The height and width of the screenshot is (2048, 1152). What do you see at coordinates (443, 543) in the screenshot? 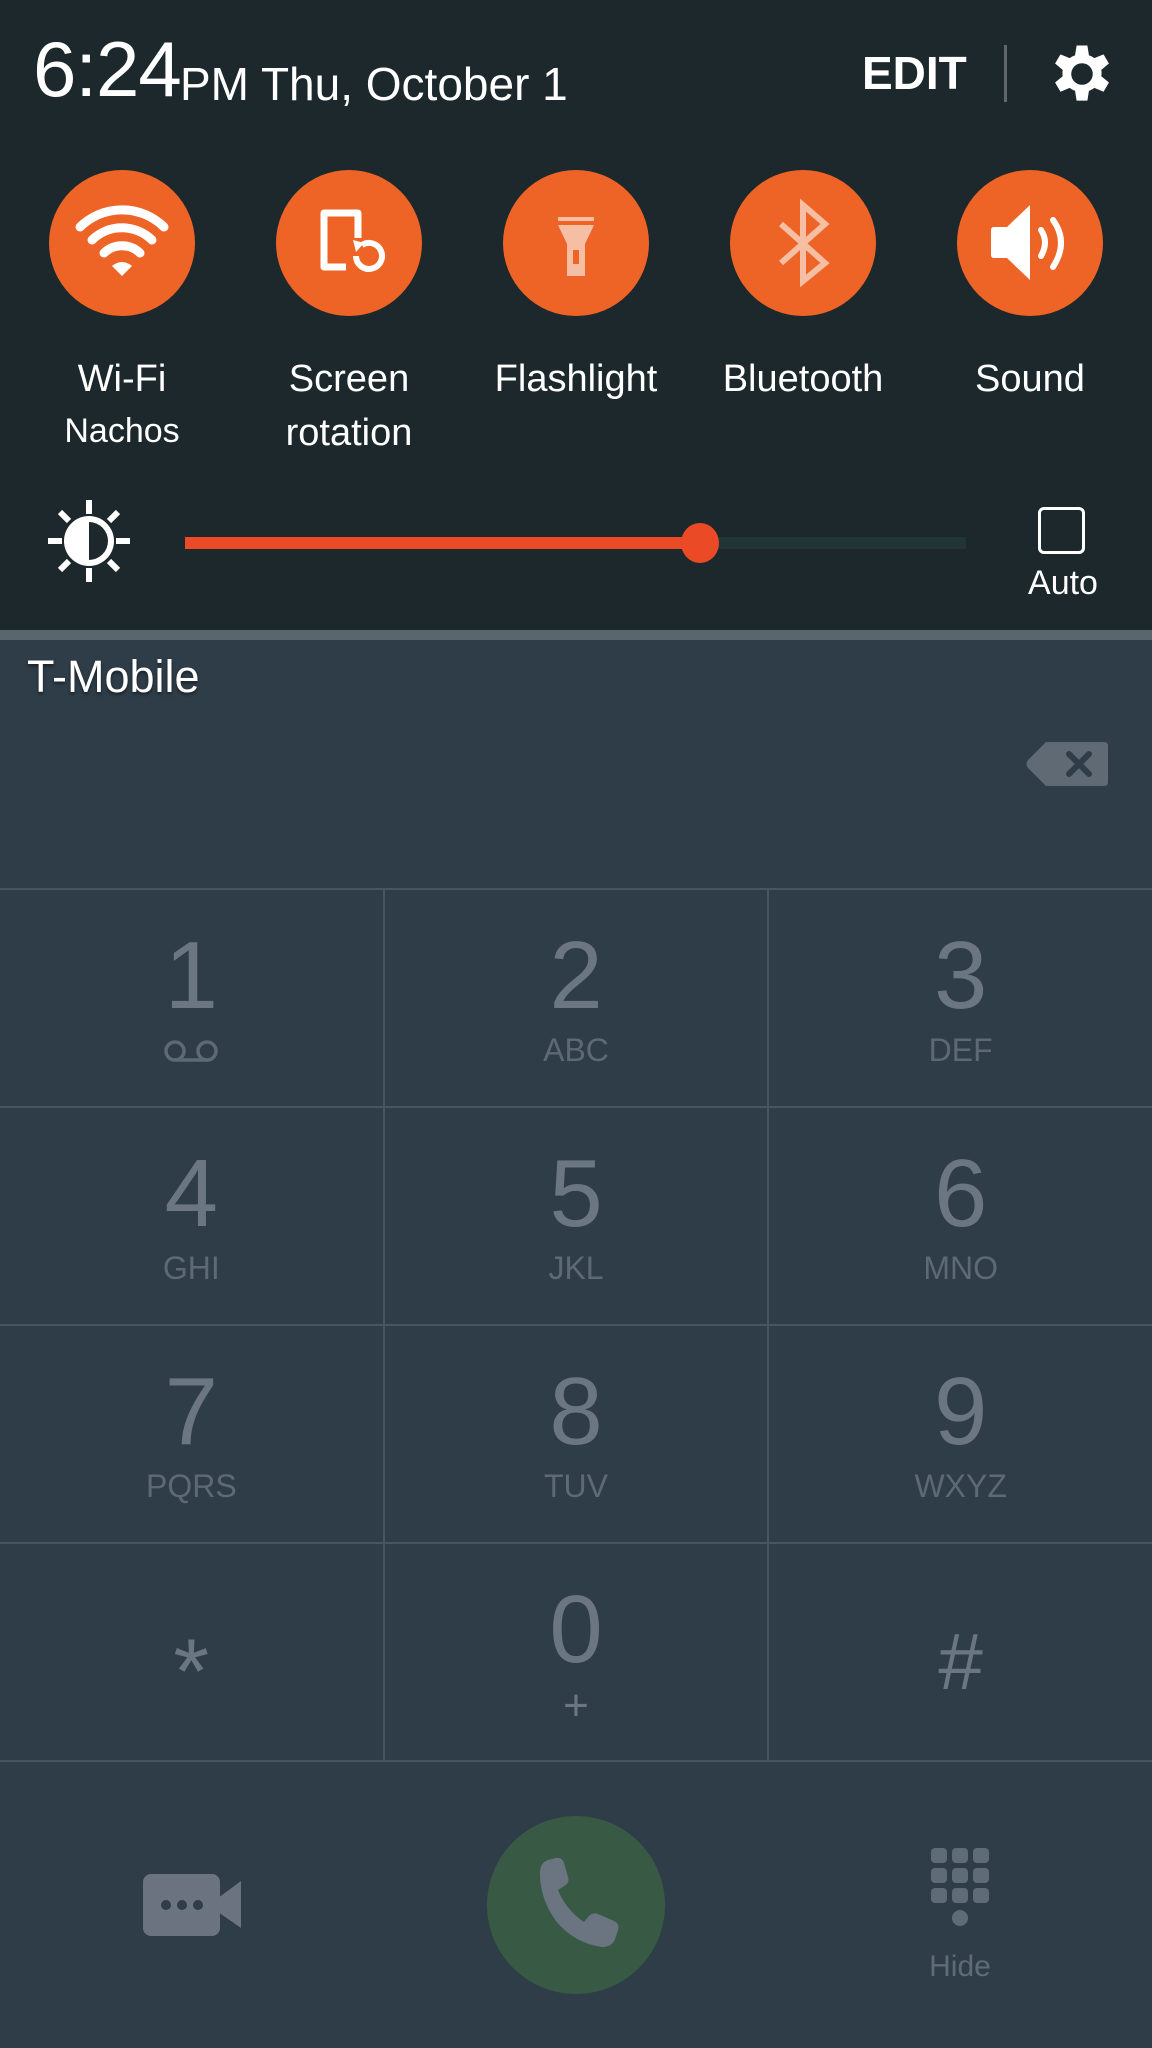
I see `brightness-slider-fill` at bounding box center [443, 543].